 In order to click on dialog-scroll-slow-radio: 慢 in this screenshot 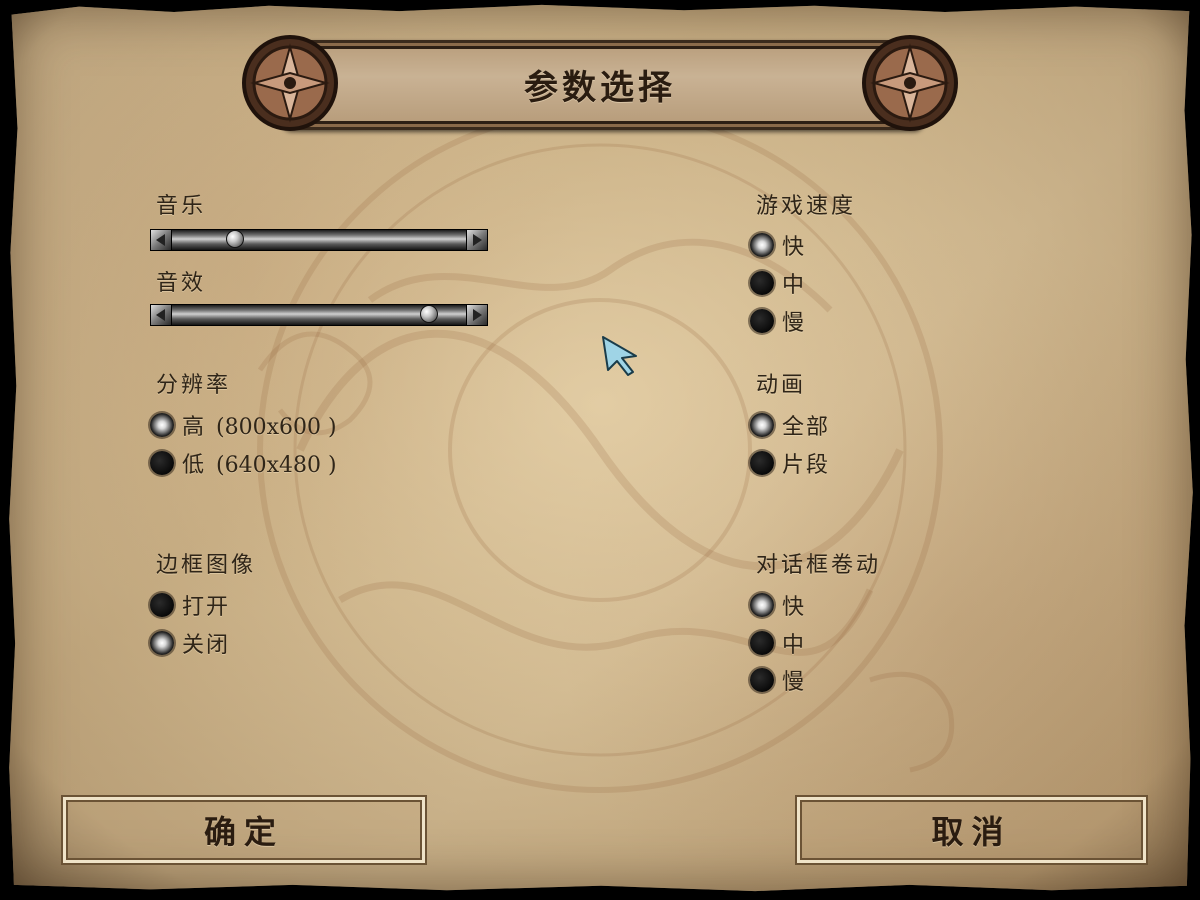, I will do `click(778, 680)`.